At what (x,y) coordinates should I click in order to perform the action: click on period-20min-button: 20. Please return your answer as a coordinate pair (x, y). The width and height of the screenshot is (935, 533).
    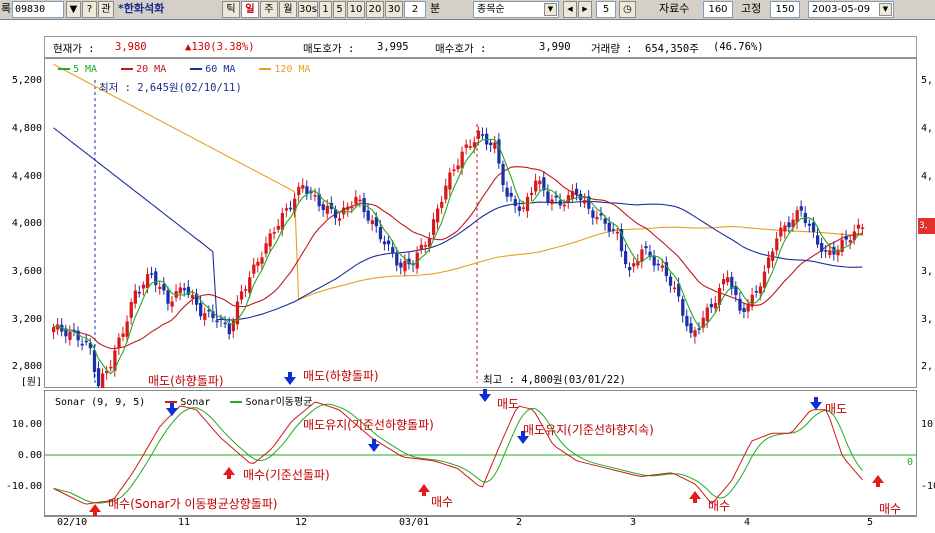
    Looking at the image, I should click on (375, 9).